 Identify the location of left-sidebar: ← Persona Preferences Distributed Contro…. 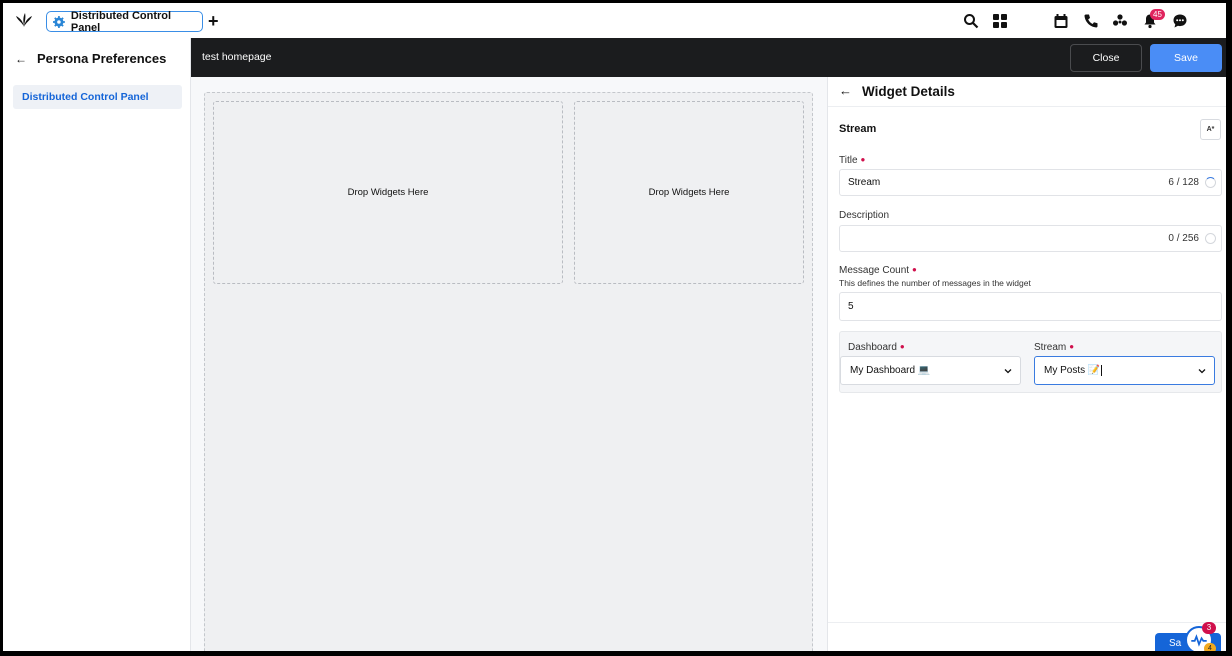
(97, 344).